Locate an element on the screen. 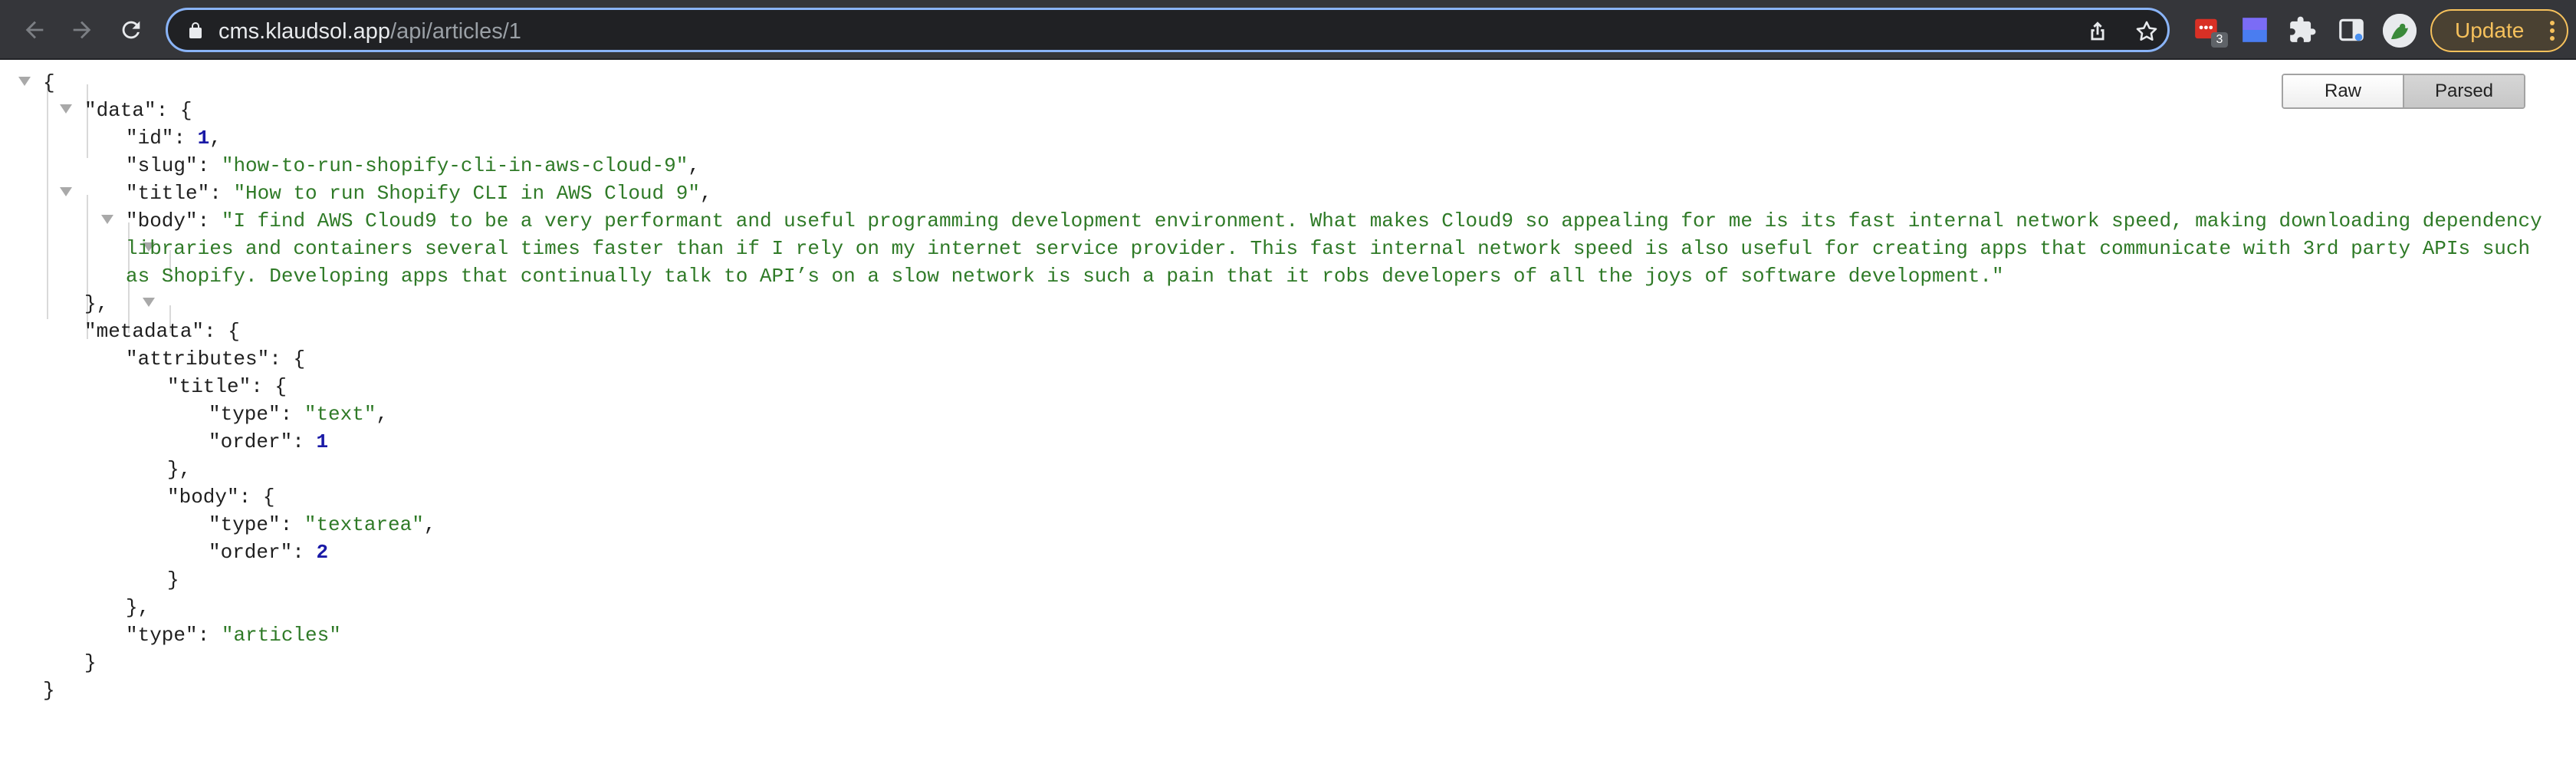  bookmark-button is located at coordinates (2147, 31).